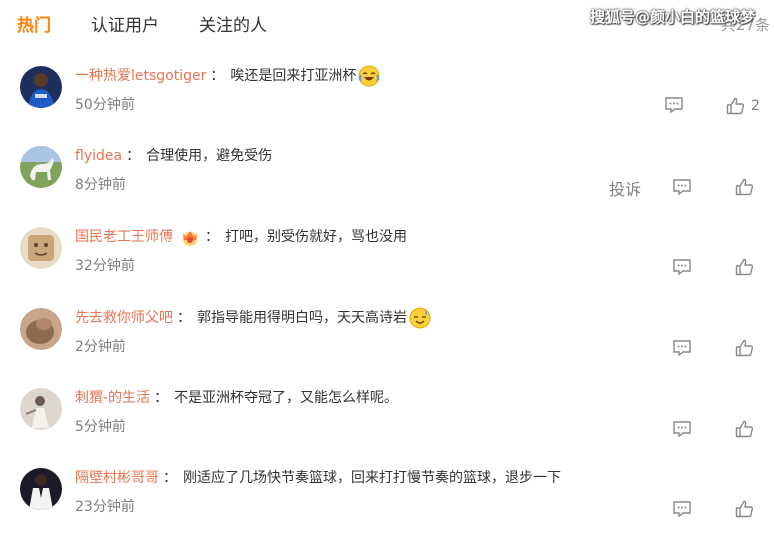  Describe the element at coordinates (302, 318) in the screenshot. I see `comment-text: 郭指导能用得明白吗，天天高诗岩` at that location.